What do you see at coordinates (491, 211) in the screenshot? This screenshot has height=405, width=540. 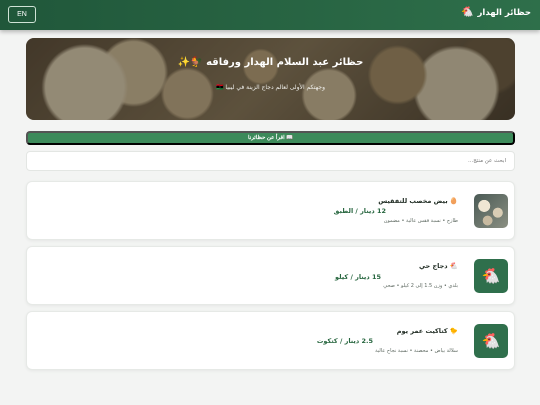 I see `product-image-eggs` at bounding box center [491, 211].